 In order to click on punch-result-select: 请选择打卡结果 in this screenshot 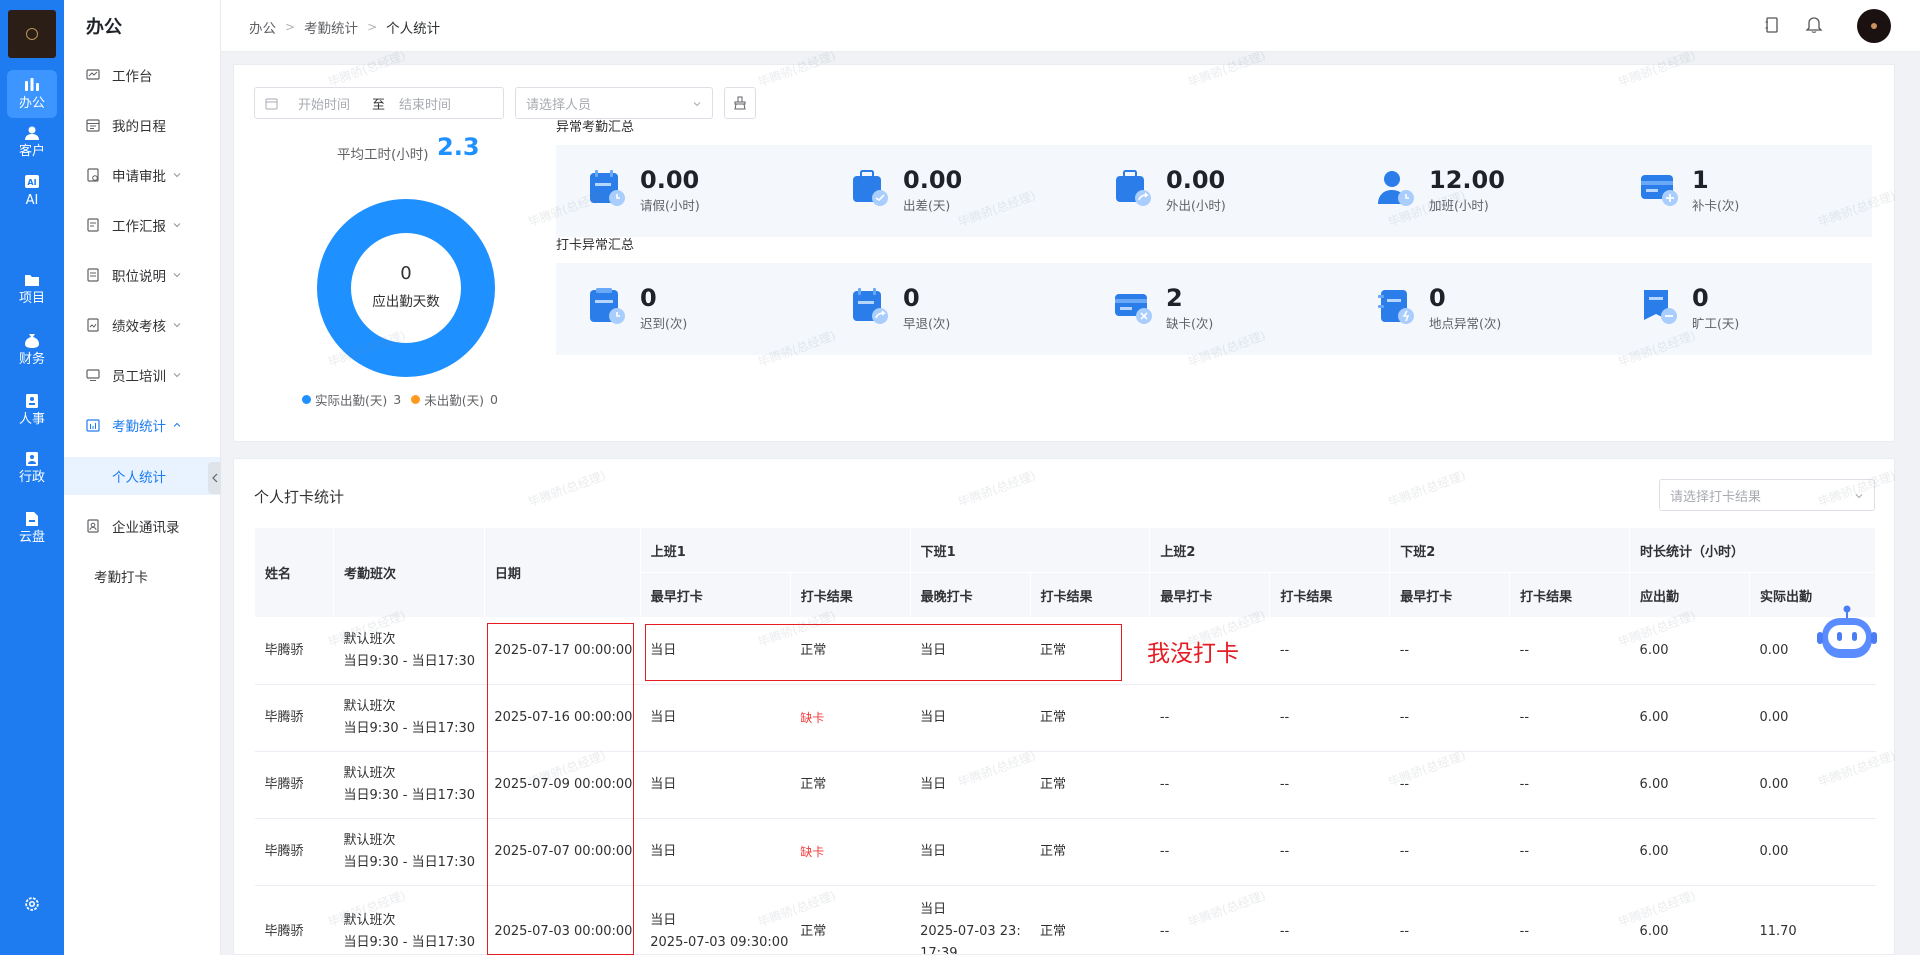, I will do `click(1767, 495)`.